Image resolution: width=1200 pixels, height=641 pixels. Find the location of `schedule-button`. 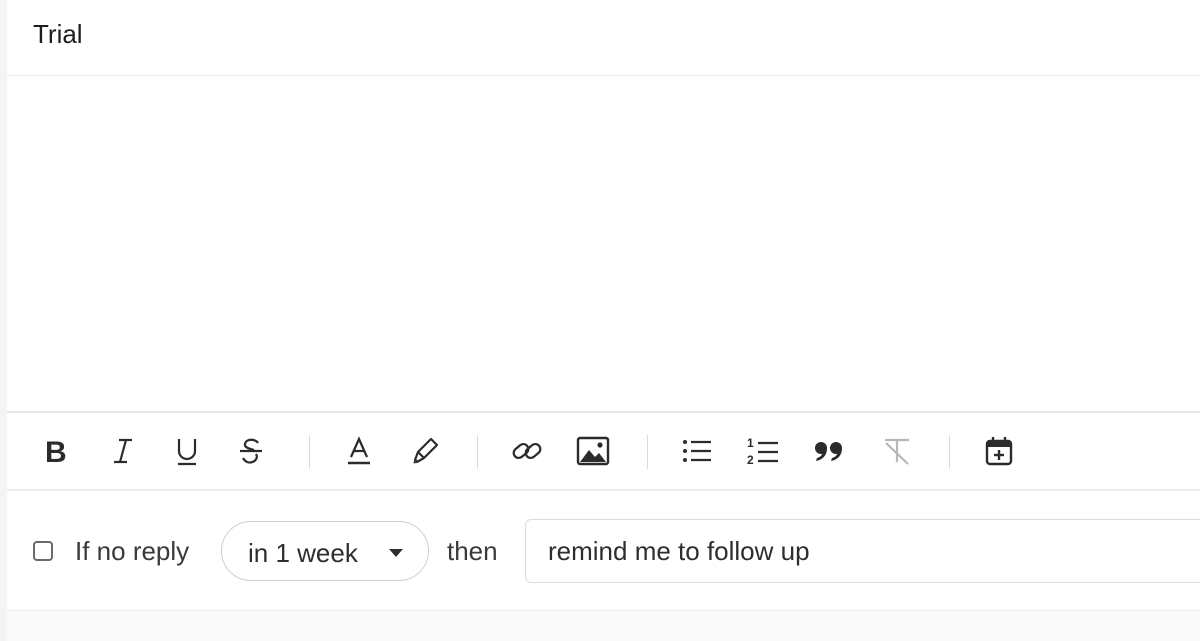

schedule-button is located at coordinates (999, 451).